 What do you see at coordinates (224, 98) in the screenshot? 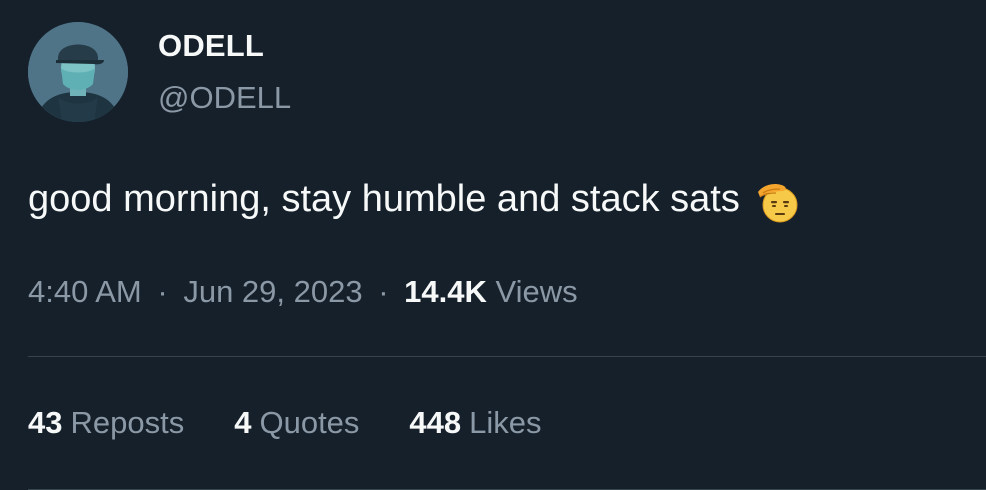
I see `author-handle: @ODELL` at bounding box center [224, 98].